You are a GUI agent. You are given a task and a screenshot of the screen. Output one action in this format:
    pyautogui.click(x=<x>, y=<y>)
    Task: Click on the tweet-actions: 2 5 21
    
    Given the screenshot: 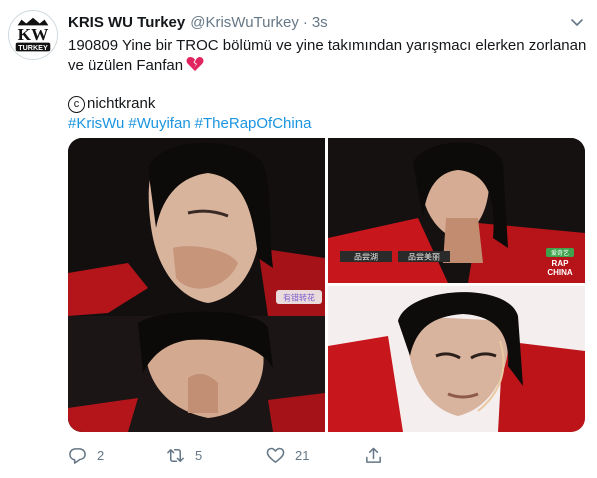 What is the action you would take?
    pyautogui.click(x=278, y=456)
    